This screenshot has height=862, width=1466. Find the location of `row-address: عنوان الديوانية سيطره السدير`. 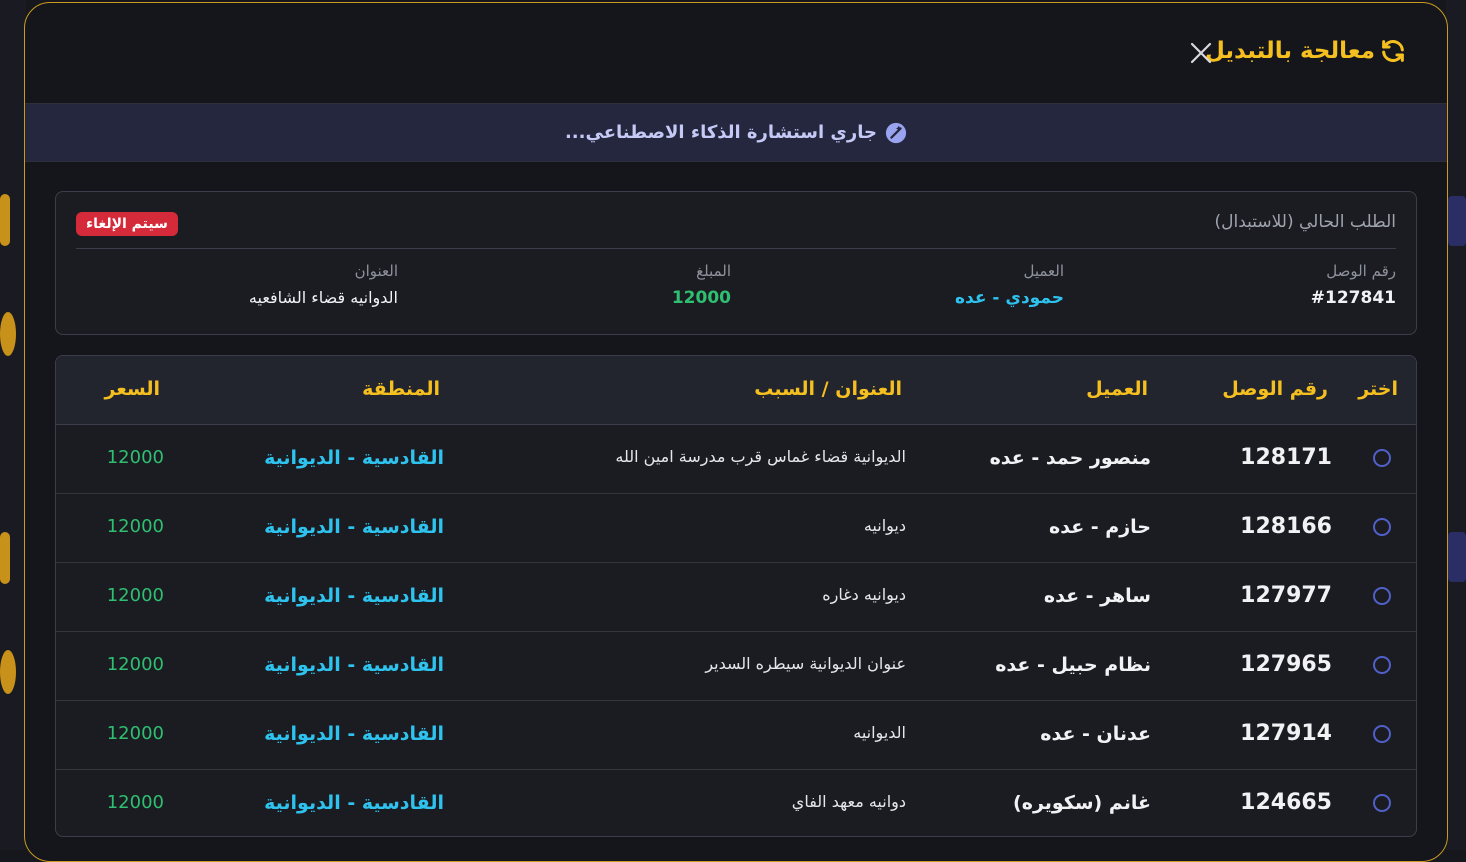

row-address: عنوان الديوانية سيطره السدير is located at coordinates (805, 663).